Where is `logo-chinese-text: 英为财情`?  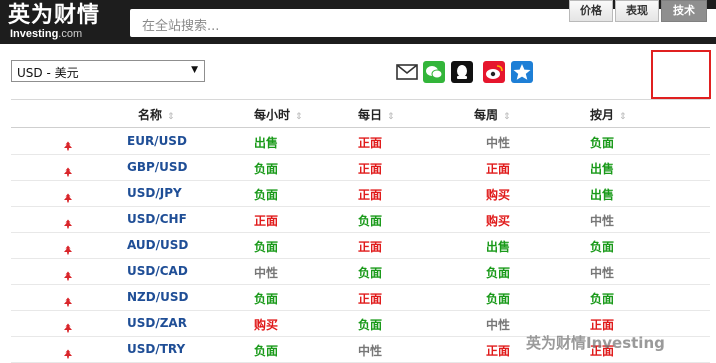 logo-chinese-text: 英为财情 is located at coordinates (54, 15).